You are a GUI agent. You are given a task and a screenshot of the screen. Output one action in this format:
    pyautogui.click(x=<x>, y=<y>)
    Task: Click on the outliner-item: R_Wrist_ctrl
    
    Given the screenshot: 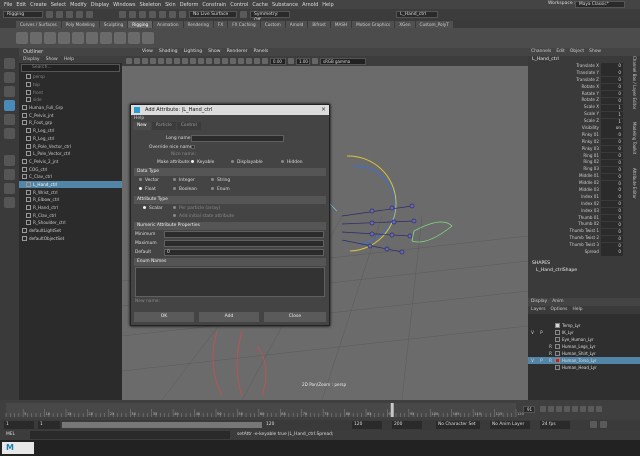 What is the action you would take?
    pyautogui.click(x=70, y=192)
    